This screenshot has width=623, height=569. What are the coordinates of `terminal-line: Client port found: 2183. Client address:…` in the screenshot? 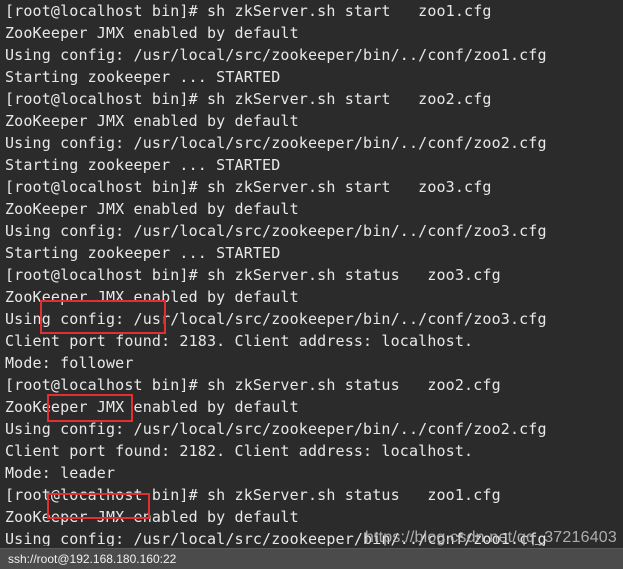 It's located at (311, 341).